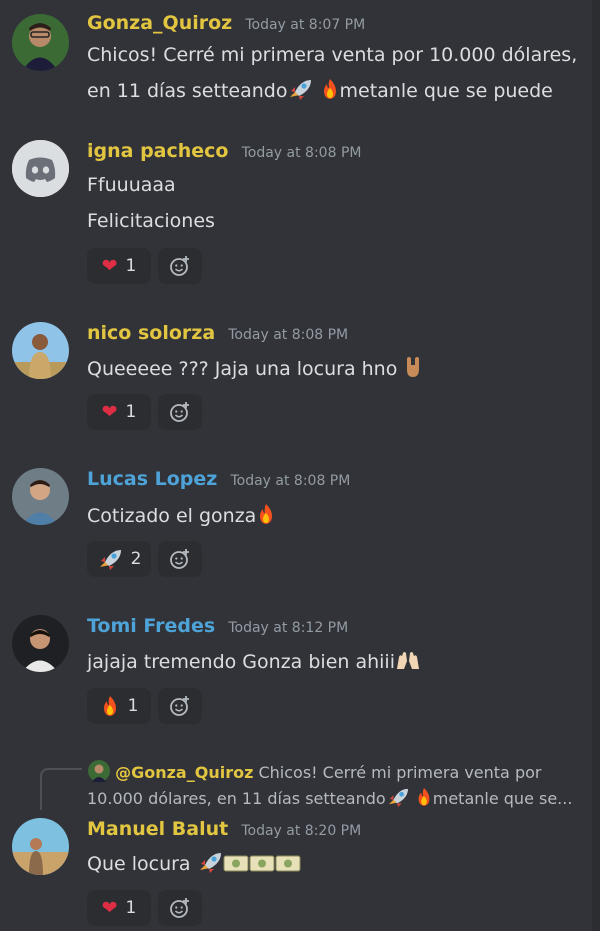 This screenshot has width=600, height=931. I want to click on timestamp: Today at 8:12 PM, so click(288, 628).